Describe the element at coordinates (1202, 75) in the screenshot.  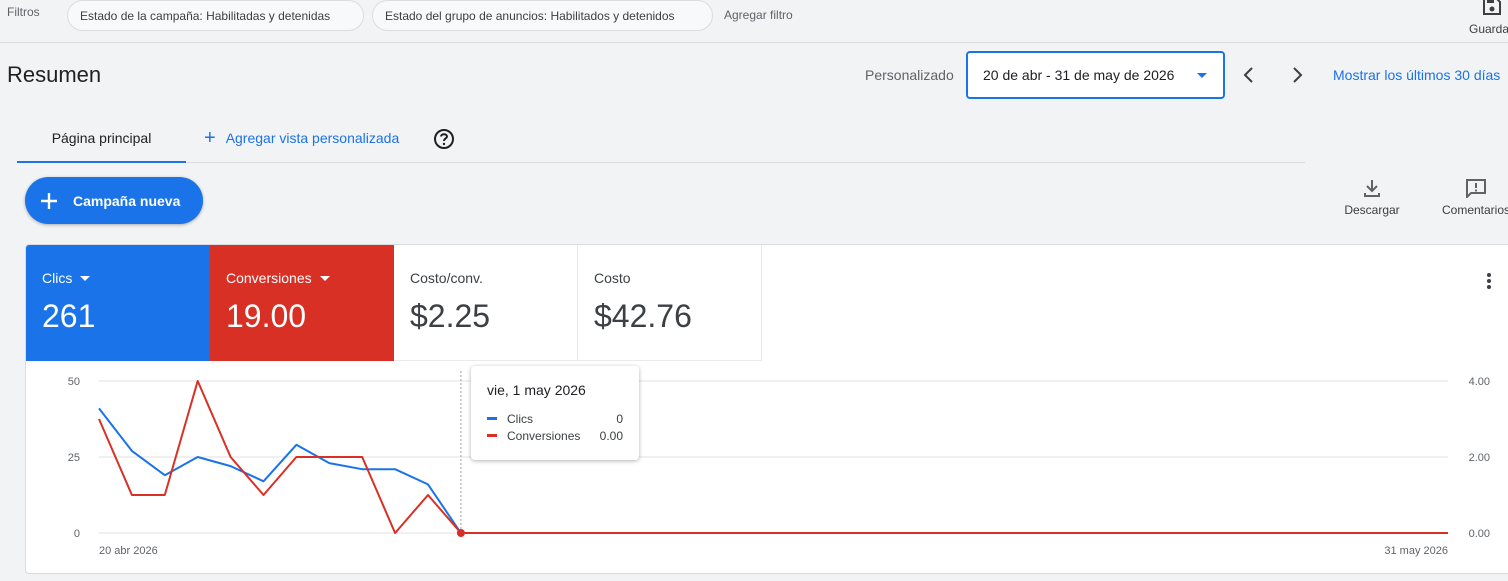
I see `caret-down-icon` at that location.